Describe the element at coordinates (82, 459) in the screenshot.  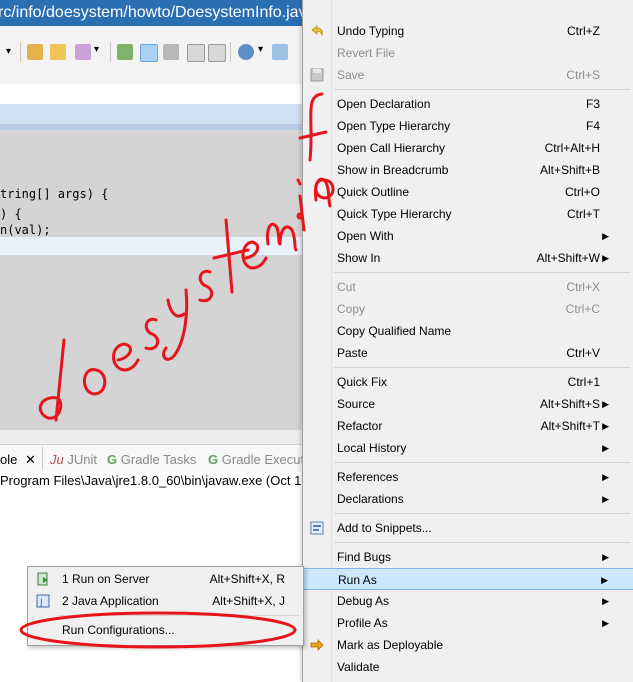
I see `tab-junit-label: JUnit` at that location.